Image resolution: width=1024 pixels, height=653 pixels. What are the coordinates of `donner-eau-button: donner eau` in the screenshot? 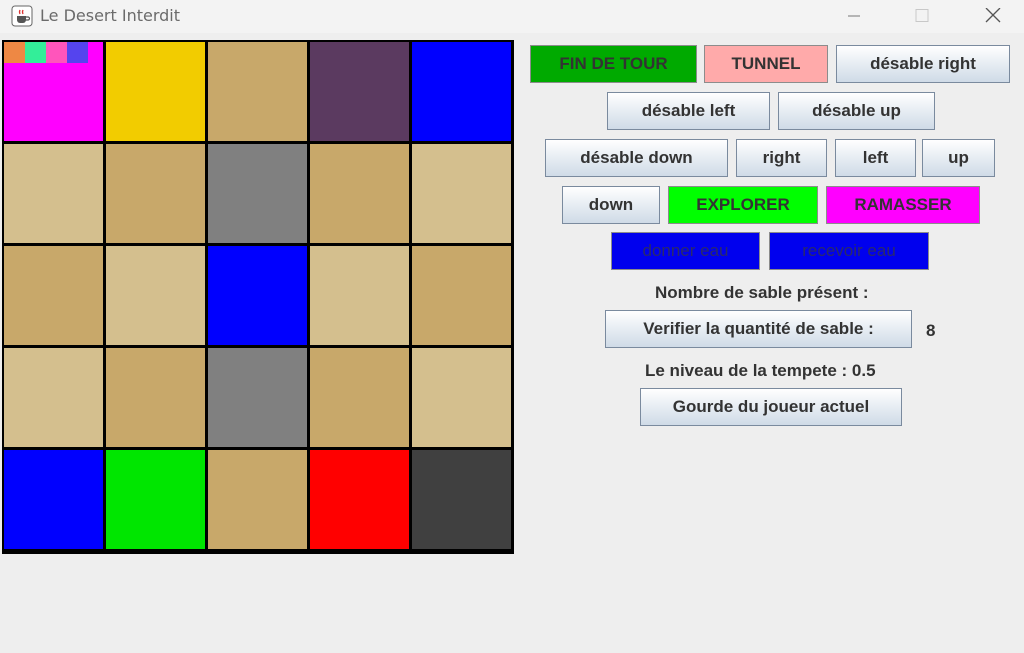 It's located at (685, 251).